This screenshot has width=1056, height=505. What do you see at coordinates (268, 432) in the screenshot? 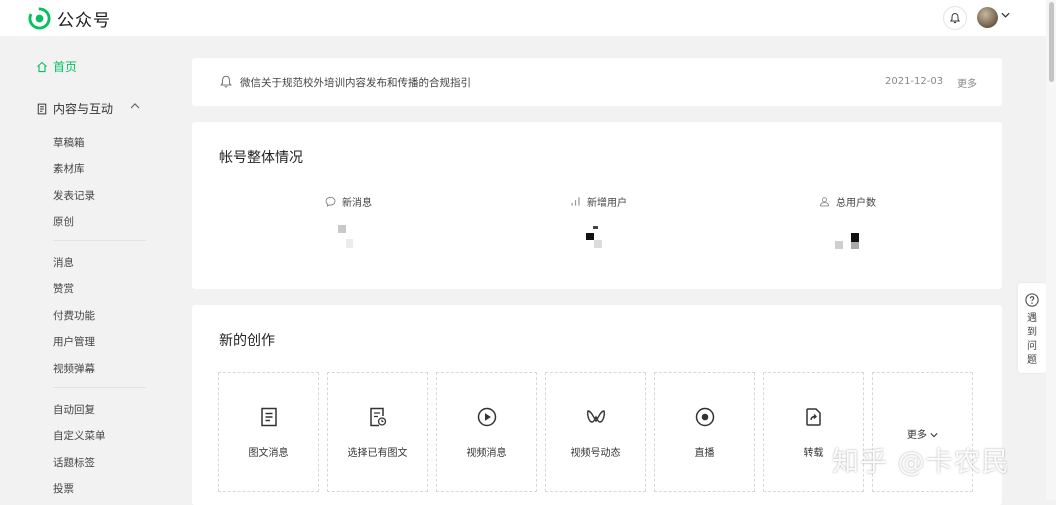
I see `create-tile-article: 图文消息` at bounding box center [268, 432].